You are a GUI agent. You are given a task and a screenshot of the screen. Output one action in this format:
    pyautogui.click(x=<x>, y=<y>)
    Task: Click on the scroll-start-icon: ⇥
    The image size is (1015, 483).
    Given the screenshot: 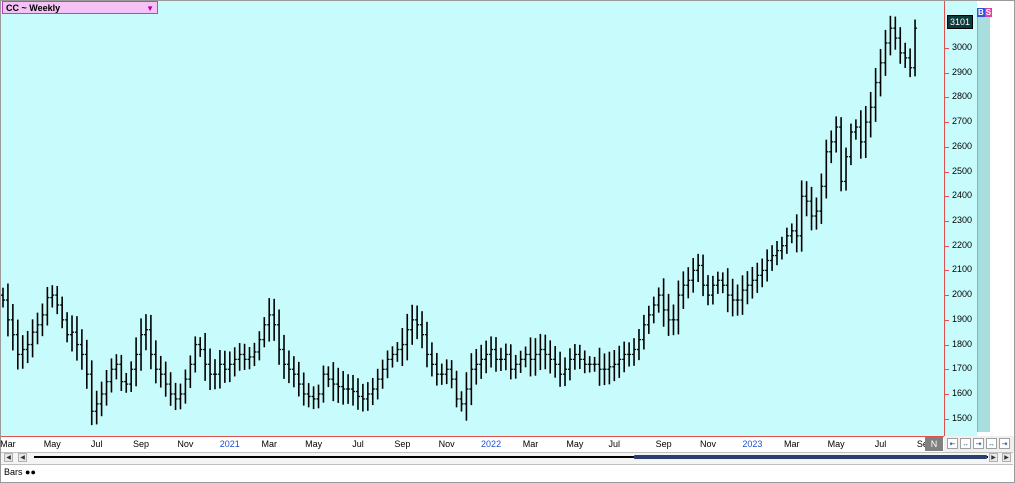 What is the action you would take?
    pyautogui.click(x=978, y=443)
    